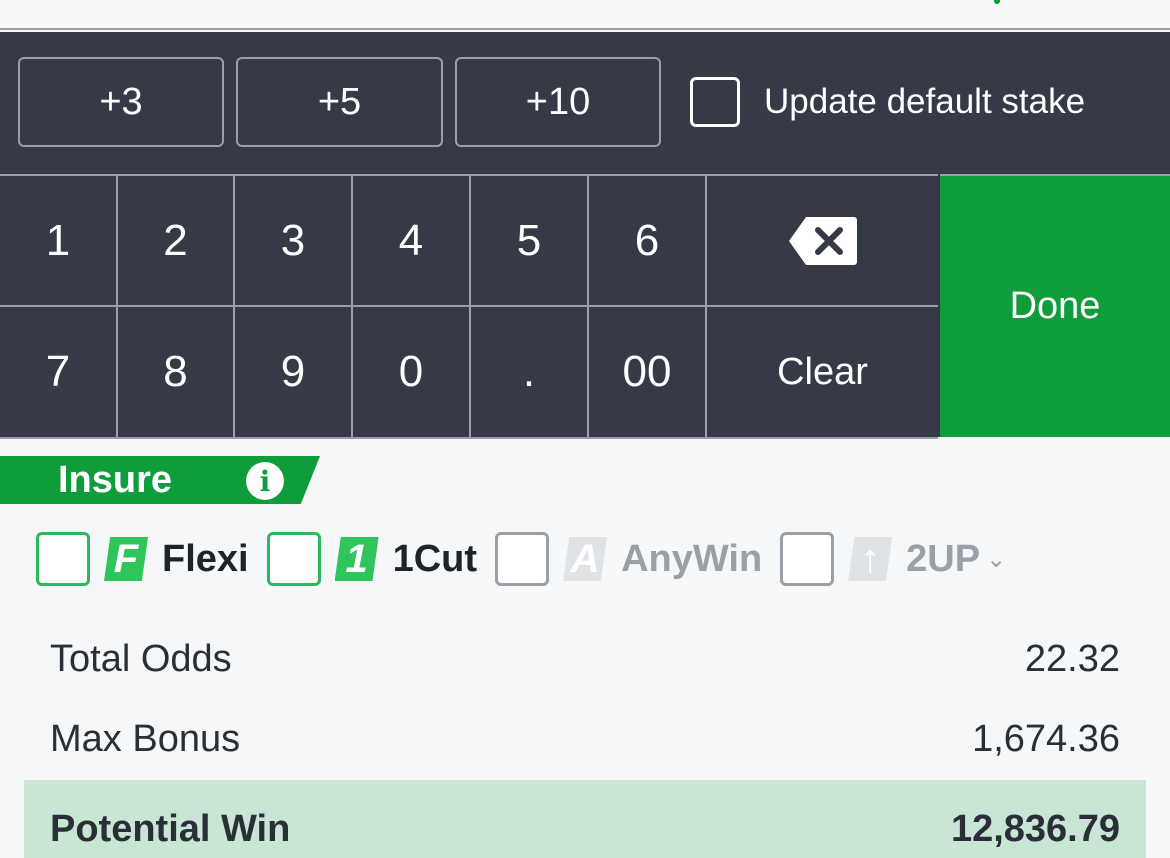 The width and height of the screenshot is (1170, 858). What do you see at coordinates (585, 15) in the screenshot?
I see `top-strip` at bounding box center [585, 15].